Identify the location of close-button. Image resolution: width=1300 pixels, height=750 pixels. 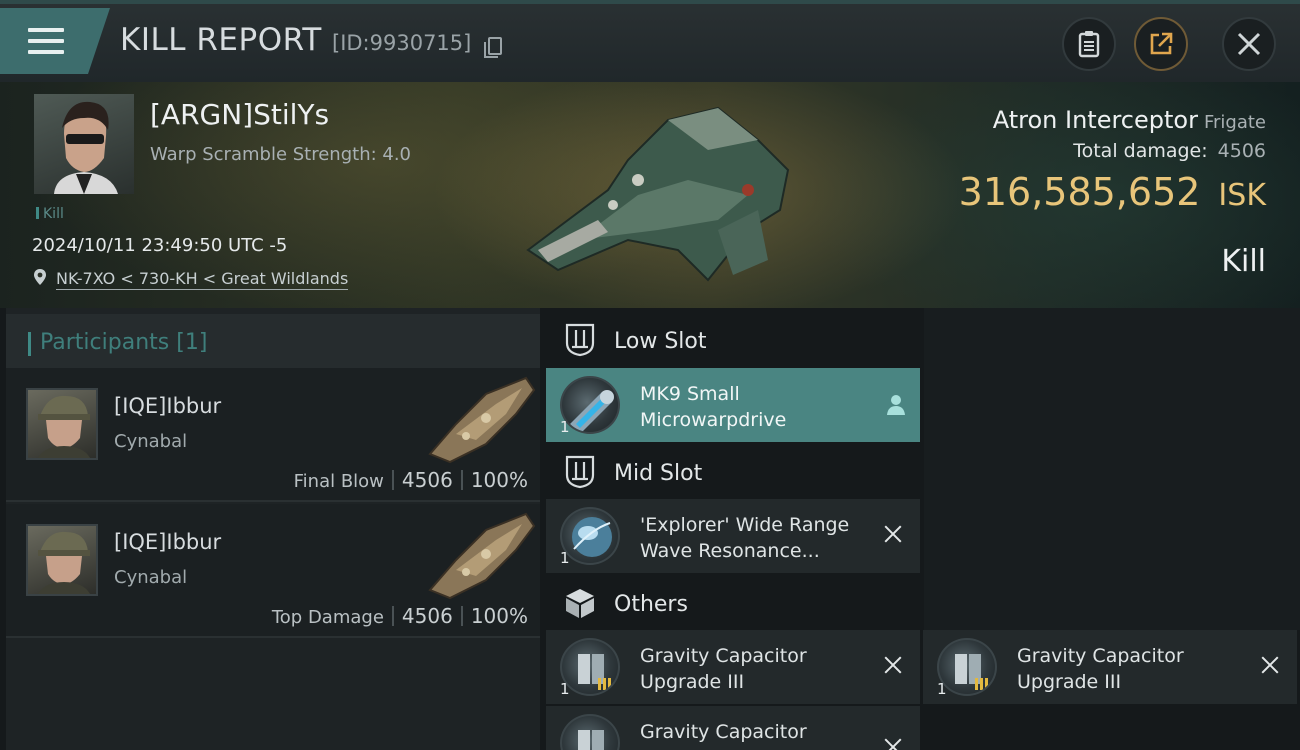
(1249, 44).